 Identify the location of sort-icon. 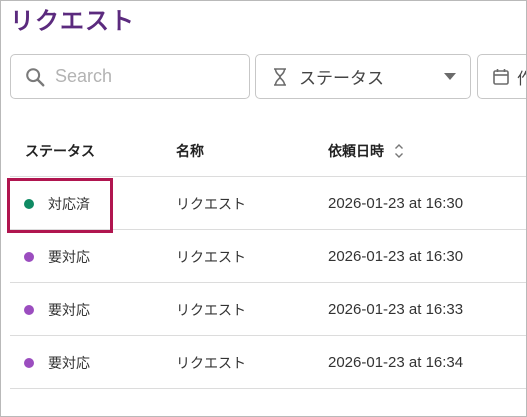
(399, 151).